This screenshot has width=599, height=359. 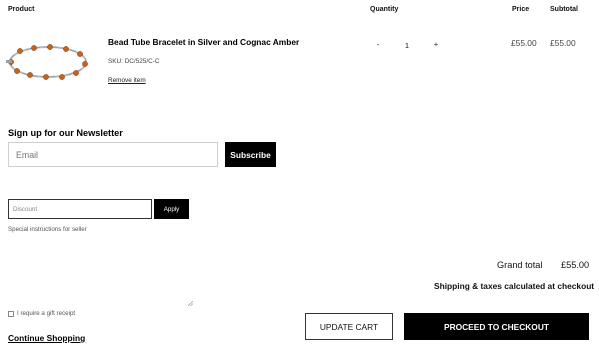 I want to click on header-subtotal: Subtotal, so click(x=564, y=9).